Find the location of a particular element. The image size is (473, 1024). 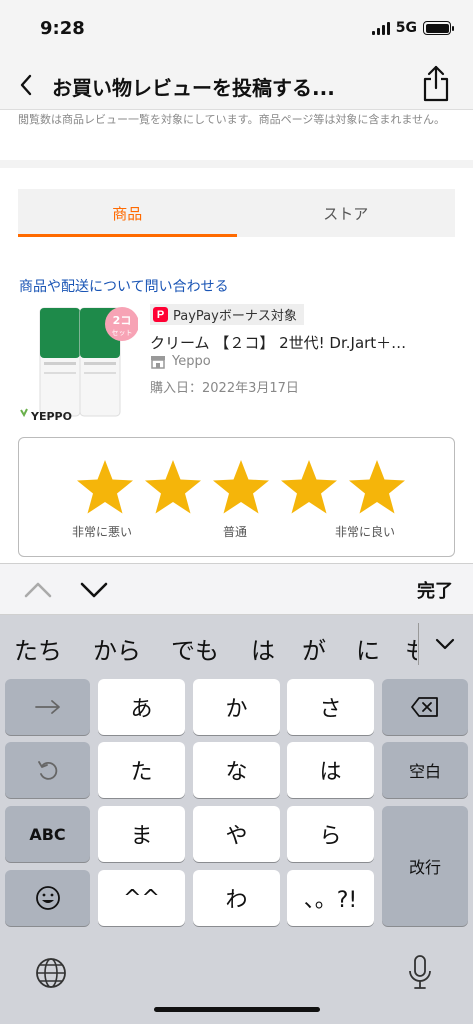

arrow-right-icon is located at coordinates (47, 707).